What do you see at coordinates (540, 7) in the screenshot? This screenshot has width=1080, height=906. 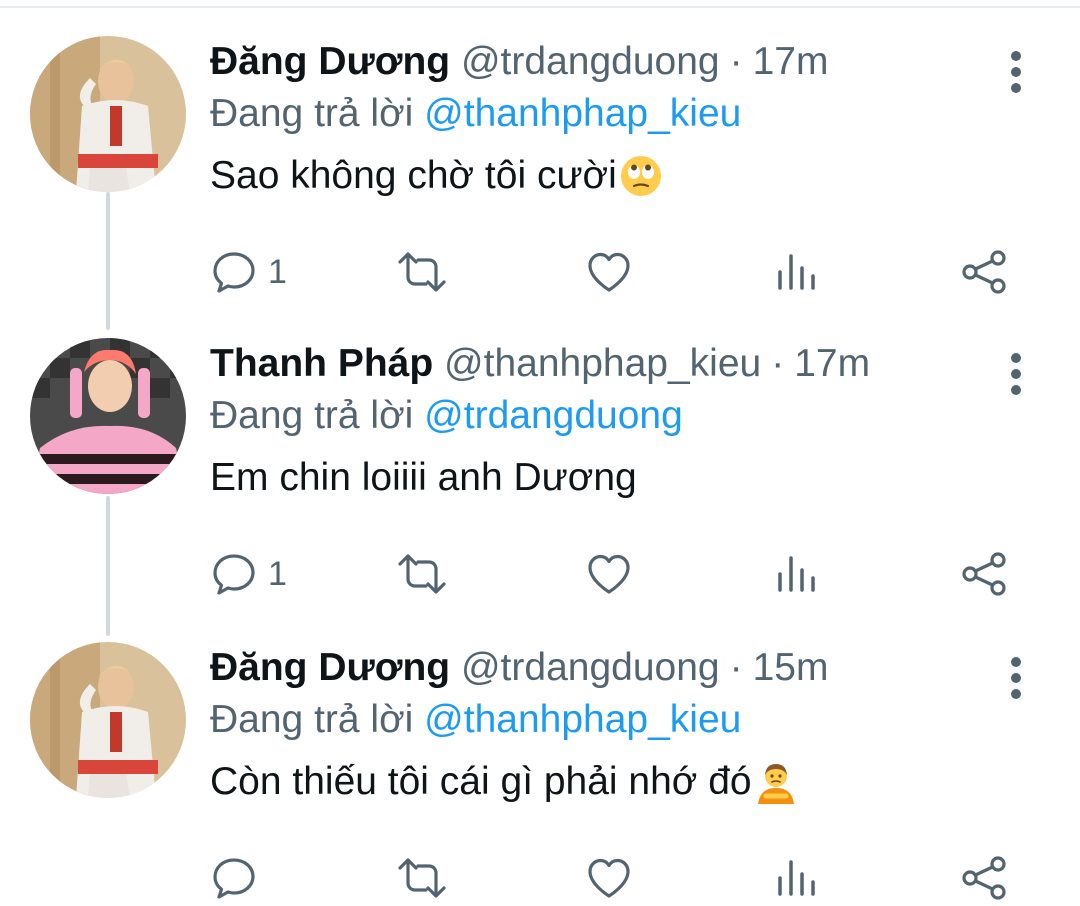 I see `top-divider` at bounding box center [540, 7].